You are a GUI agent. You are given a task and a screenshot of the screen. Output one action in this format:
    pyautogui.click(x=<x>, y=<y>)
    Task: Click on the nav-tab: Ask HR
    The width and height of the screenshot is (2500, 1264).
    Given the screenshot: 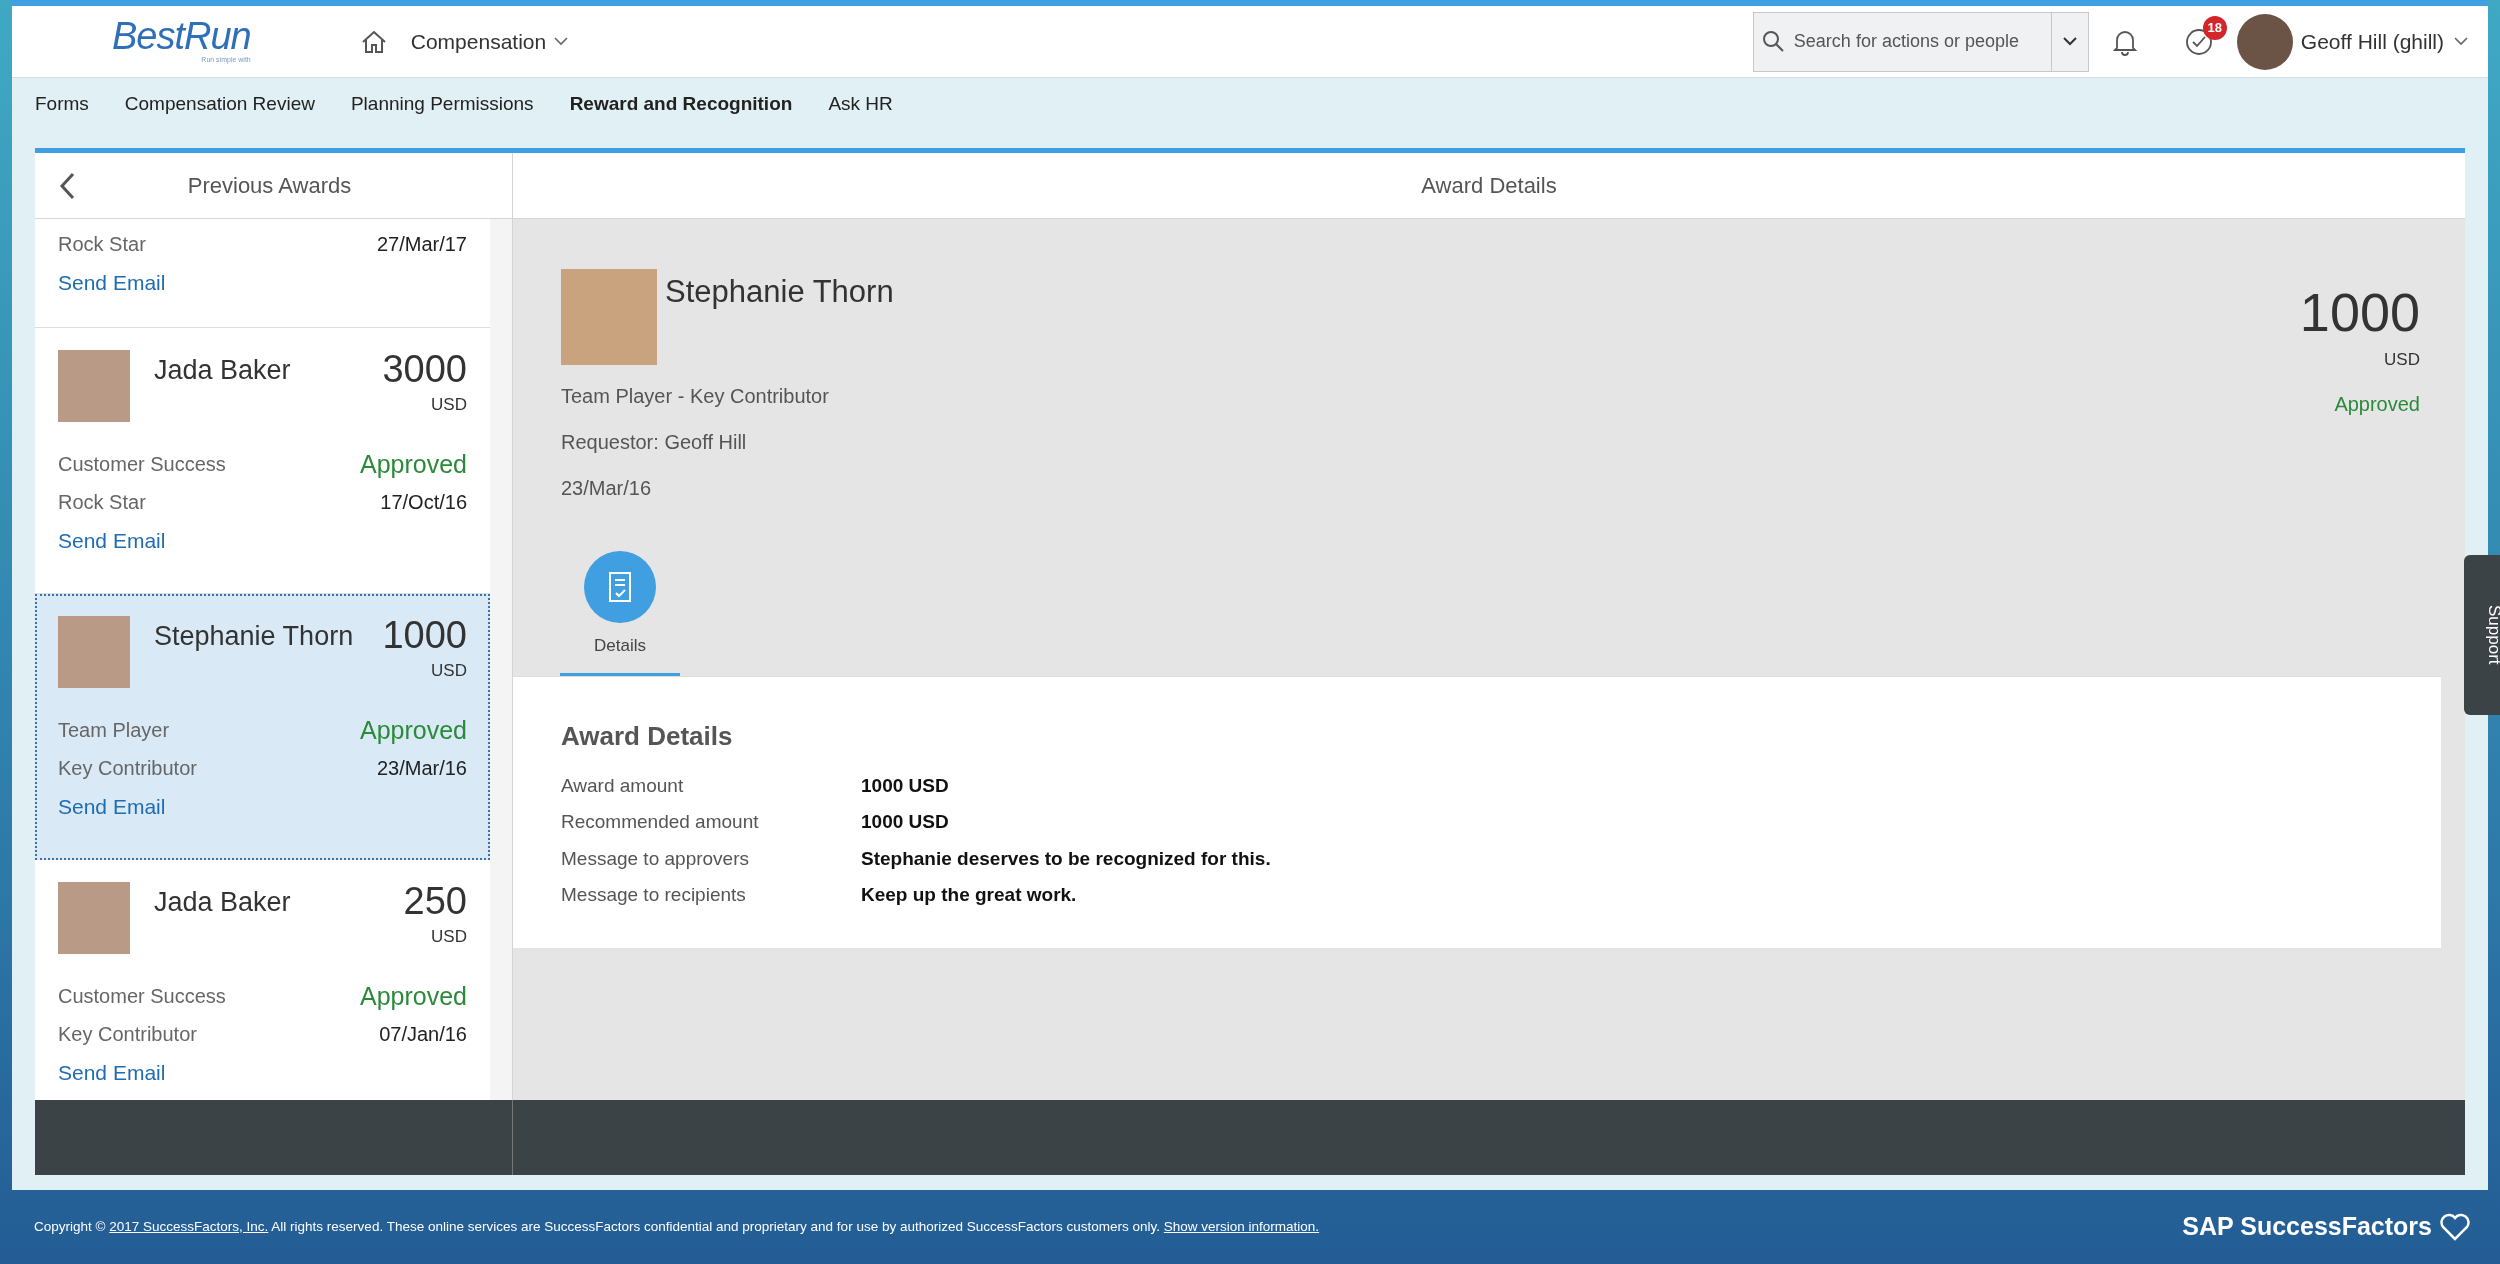 What is the action you would take?
    pyautogui.click(x=860, y=104)
    